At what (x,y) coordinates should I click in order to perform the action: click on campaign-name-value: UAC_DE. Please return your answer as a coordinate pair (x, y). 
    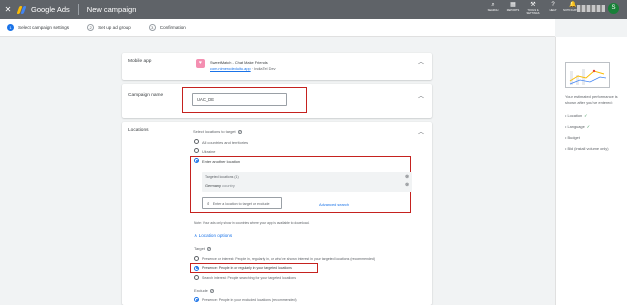
    Looking at the image, I should click on (205, 99).